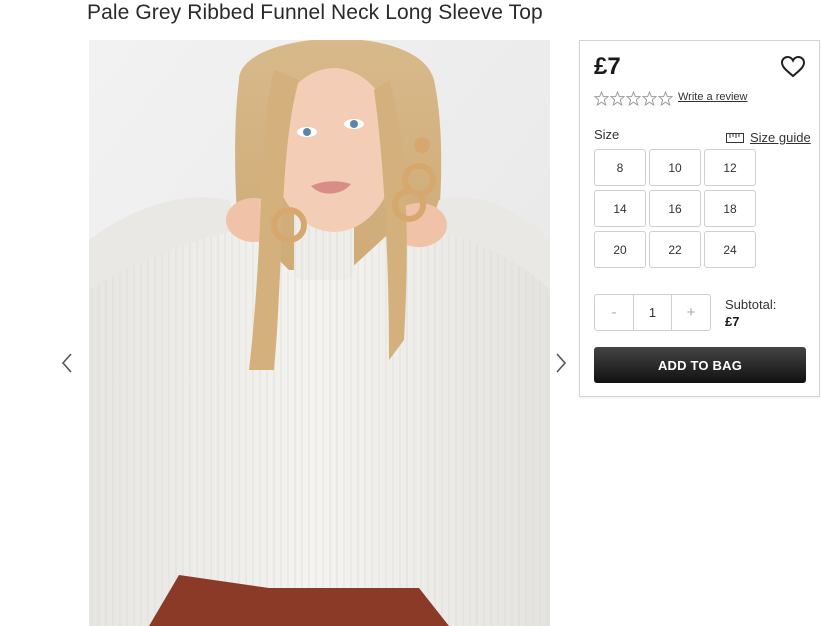  I want to click on add-to-bag-button: ADD TO BAG, so click(700, 365).